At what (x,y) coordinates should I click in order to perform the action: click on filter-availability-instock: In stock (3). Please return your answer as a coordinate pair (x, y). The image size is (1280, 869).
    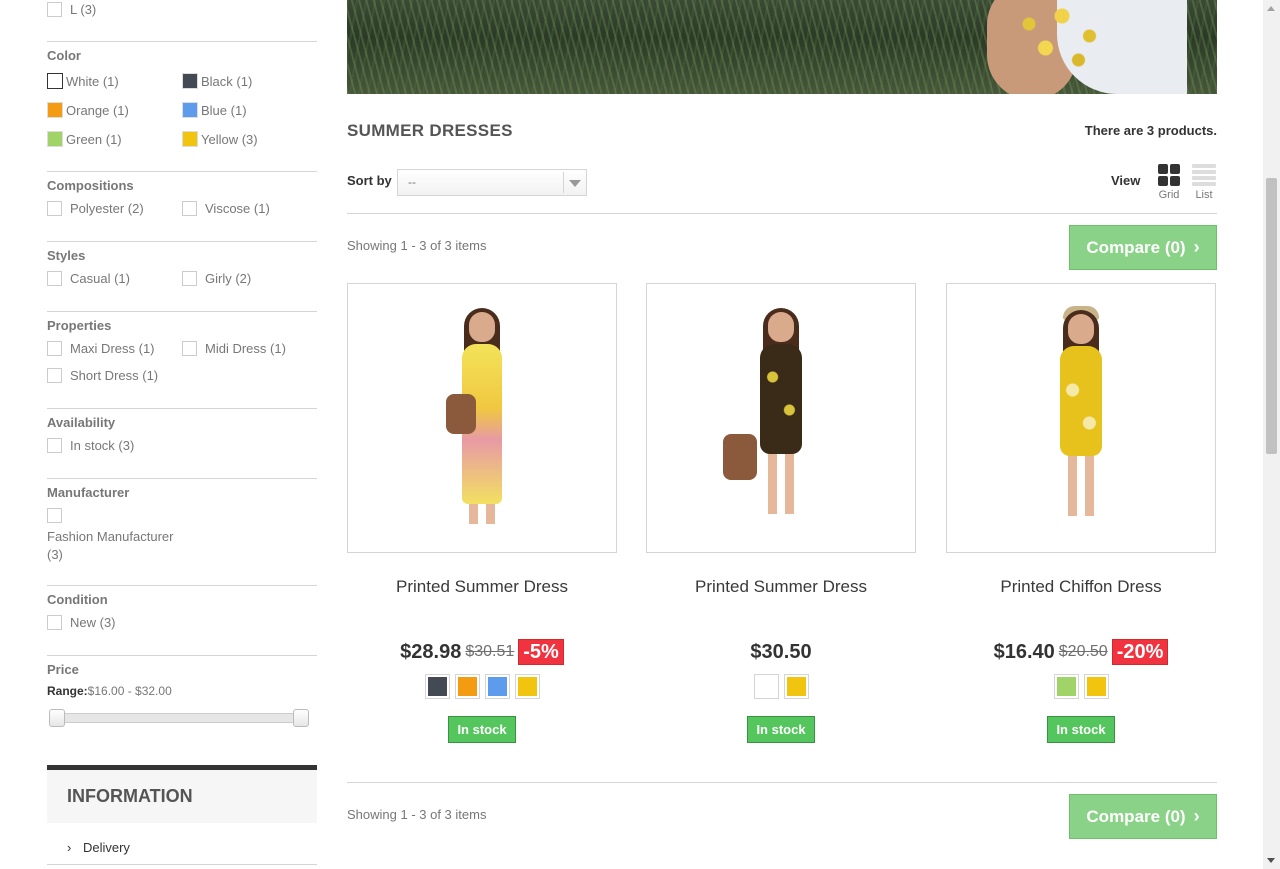
    Looking at the image, I should click on (90, 445).